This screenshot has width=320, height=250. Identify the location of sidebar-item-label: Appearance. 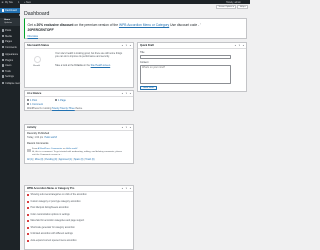
(12, 54).